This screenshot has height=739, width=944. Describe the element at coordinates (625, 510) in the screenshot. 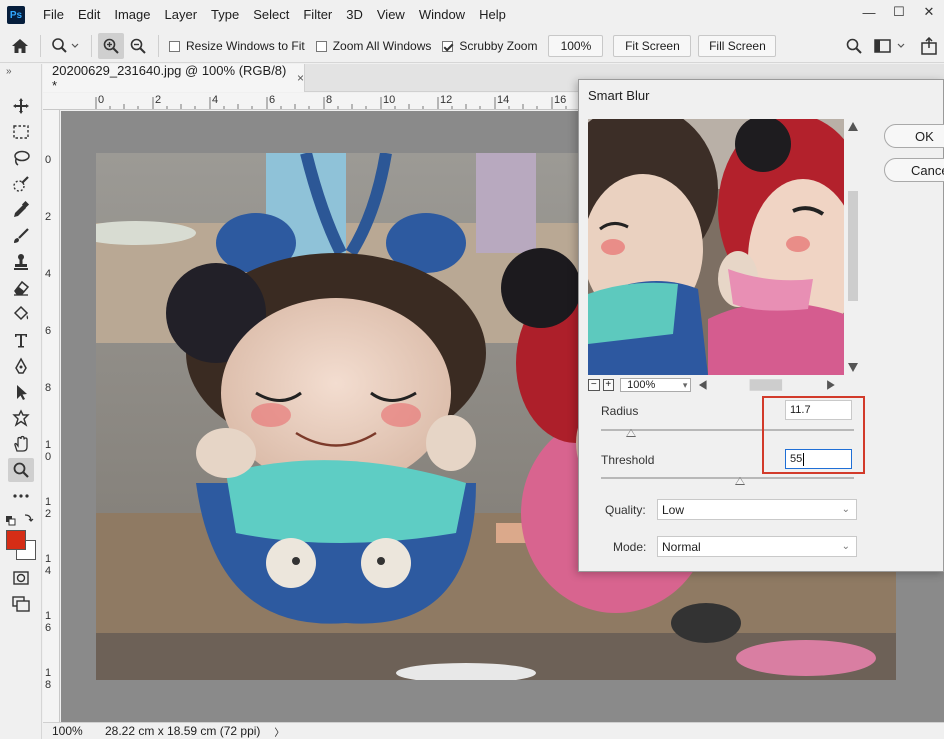

I see `quality-label: Quality:` at that location.